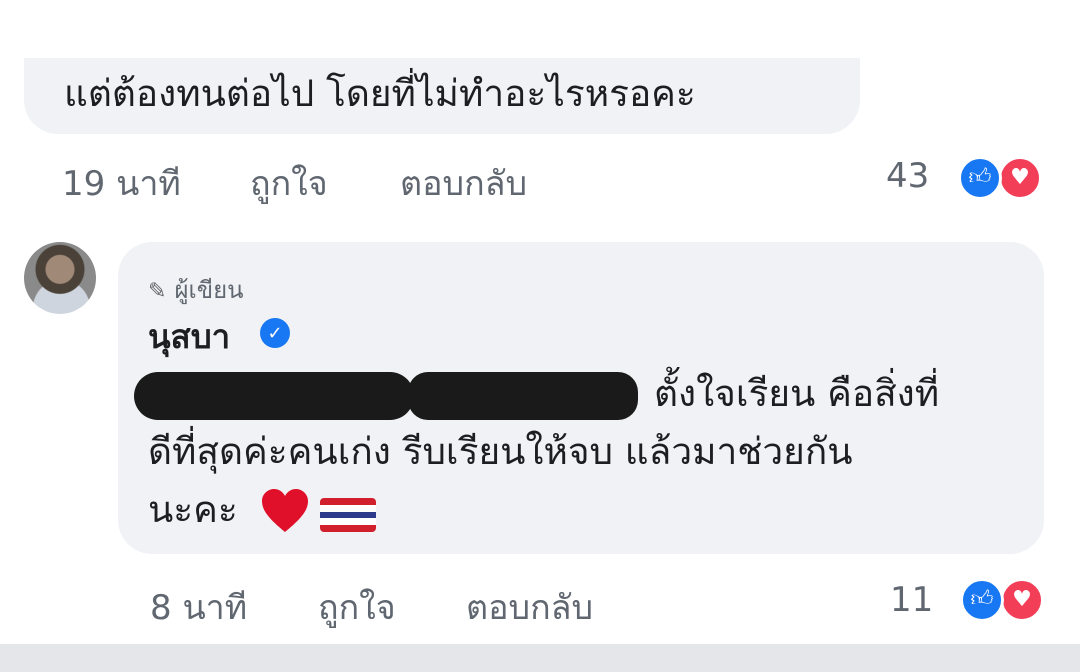  Describe the element at coordinates (907, 176) in the screenshot. I see `reaction-count: 43` at that location.